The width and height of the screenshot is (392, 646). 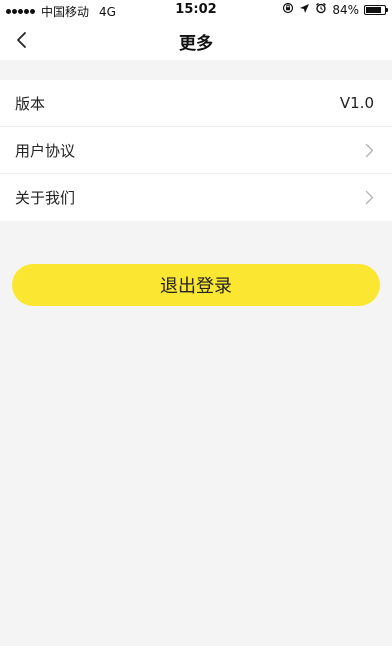 I want to click on version-value: V1.0, so click(x=356, y=103).